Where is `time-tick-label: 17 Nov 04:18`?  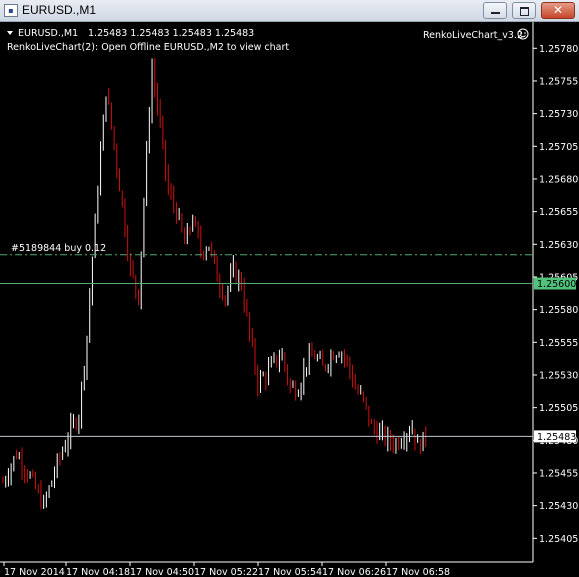 time-tick-label: 17 Nov 04:18 is located at coordinates (98, 572).